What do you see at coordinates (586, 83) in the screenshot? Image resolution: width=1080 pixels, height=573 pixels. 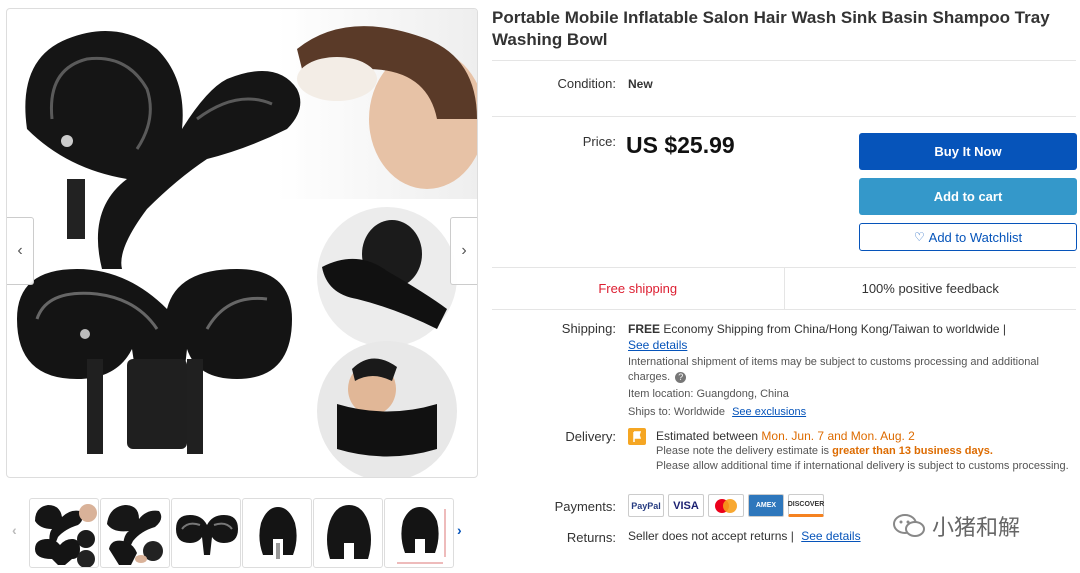 I see `condition-label: Condition:` at bounding box center [586, 83].